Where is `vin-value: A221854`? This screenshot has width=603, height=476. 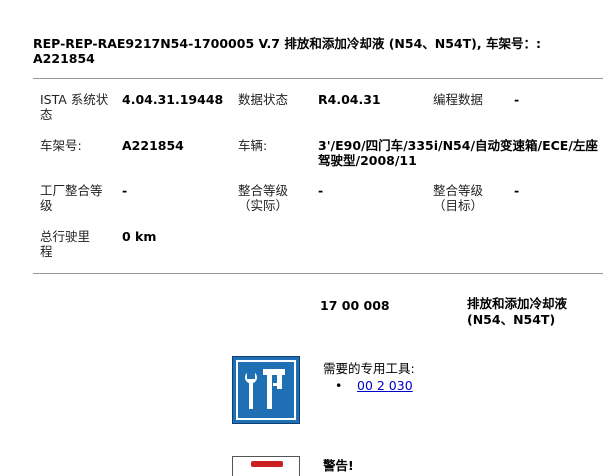
vin-value: A221854 is located at coordinates (153, 145).